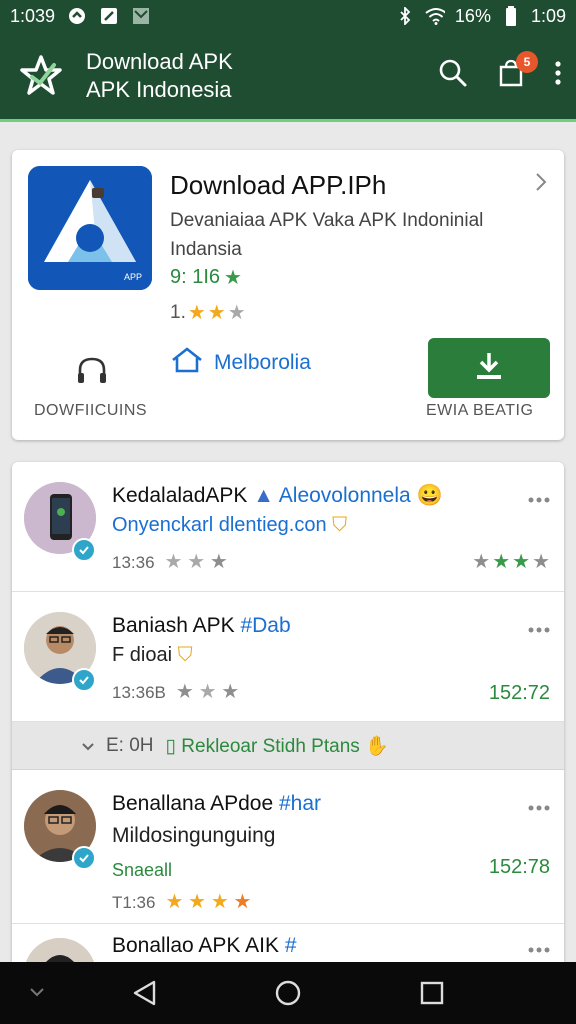 This screenshot has height=1024, width=576. Describe the element at coordinates (193, 803) in the screenshot. I see `review-author-name: Benallana APdoe` at that location.